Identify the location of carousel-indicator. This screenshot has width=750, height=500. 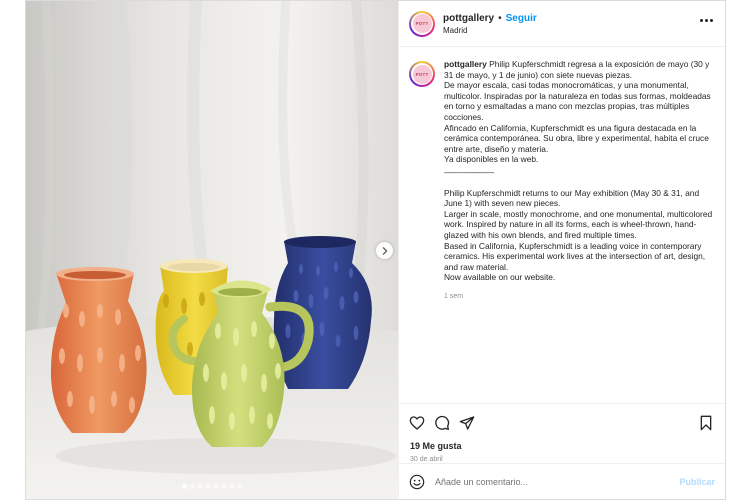
(212, 486).